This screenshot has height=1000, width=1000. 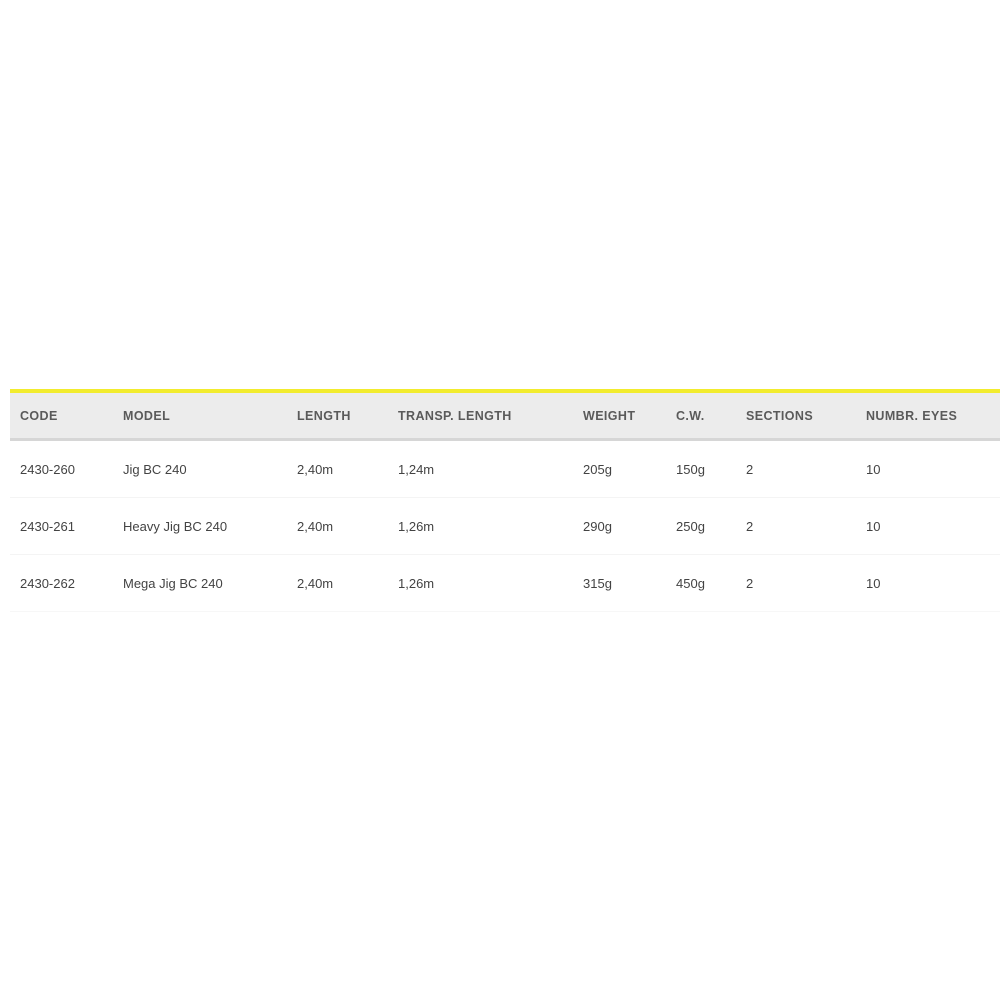 What do you see at coordinates (711, 583) in the screenshot?
I see `cell-cw: 450g` at bounding box center [711, 583].